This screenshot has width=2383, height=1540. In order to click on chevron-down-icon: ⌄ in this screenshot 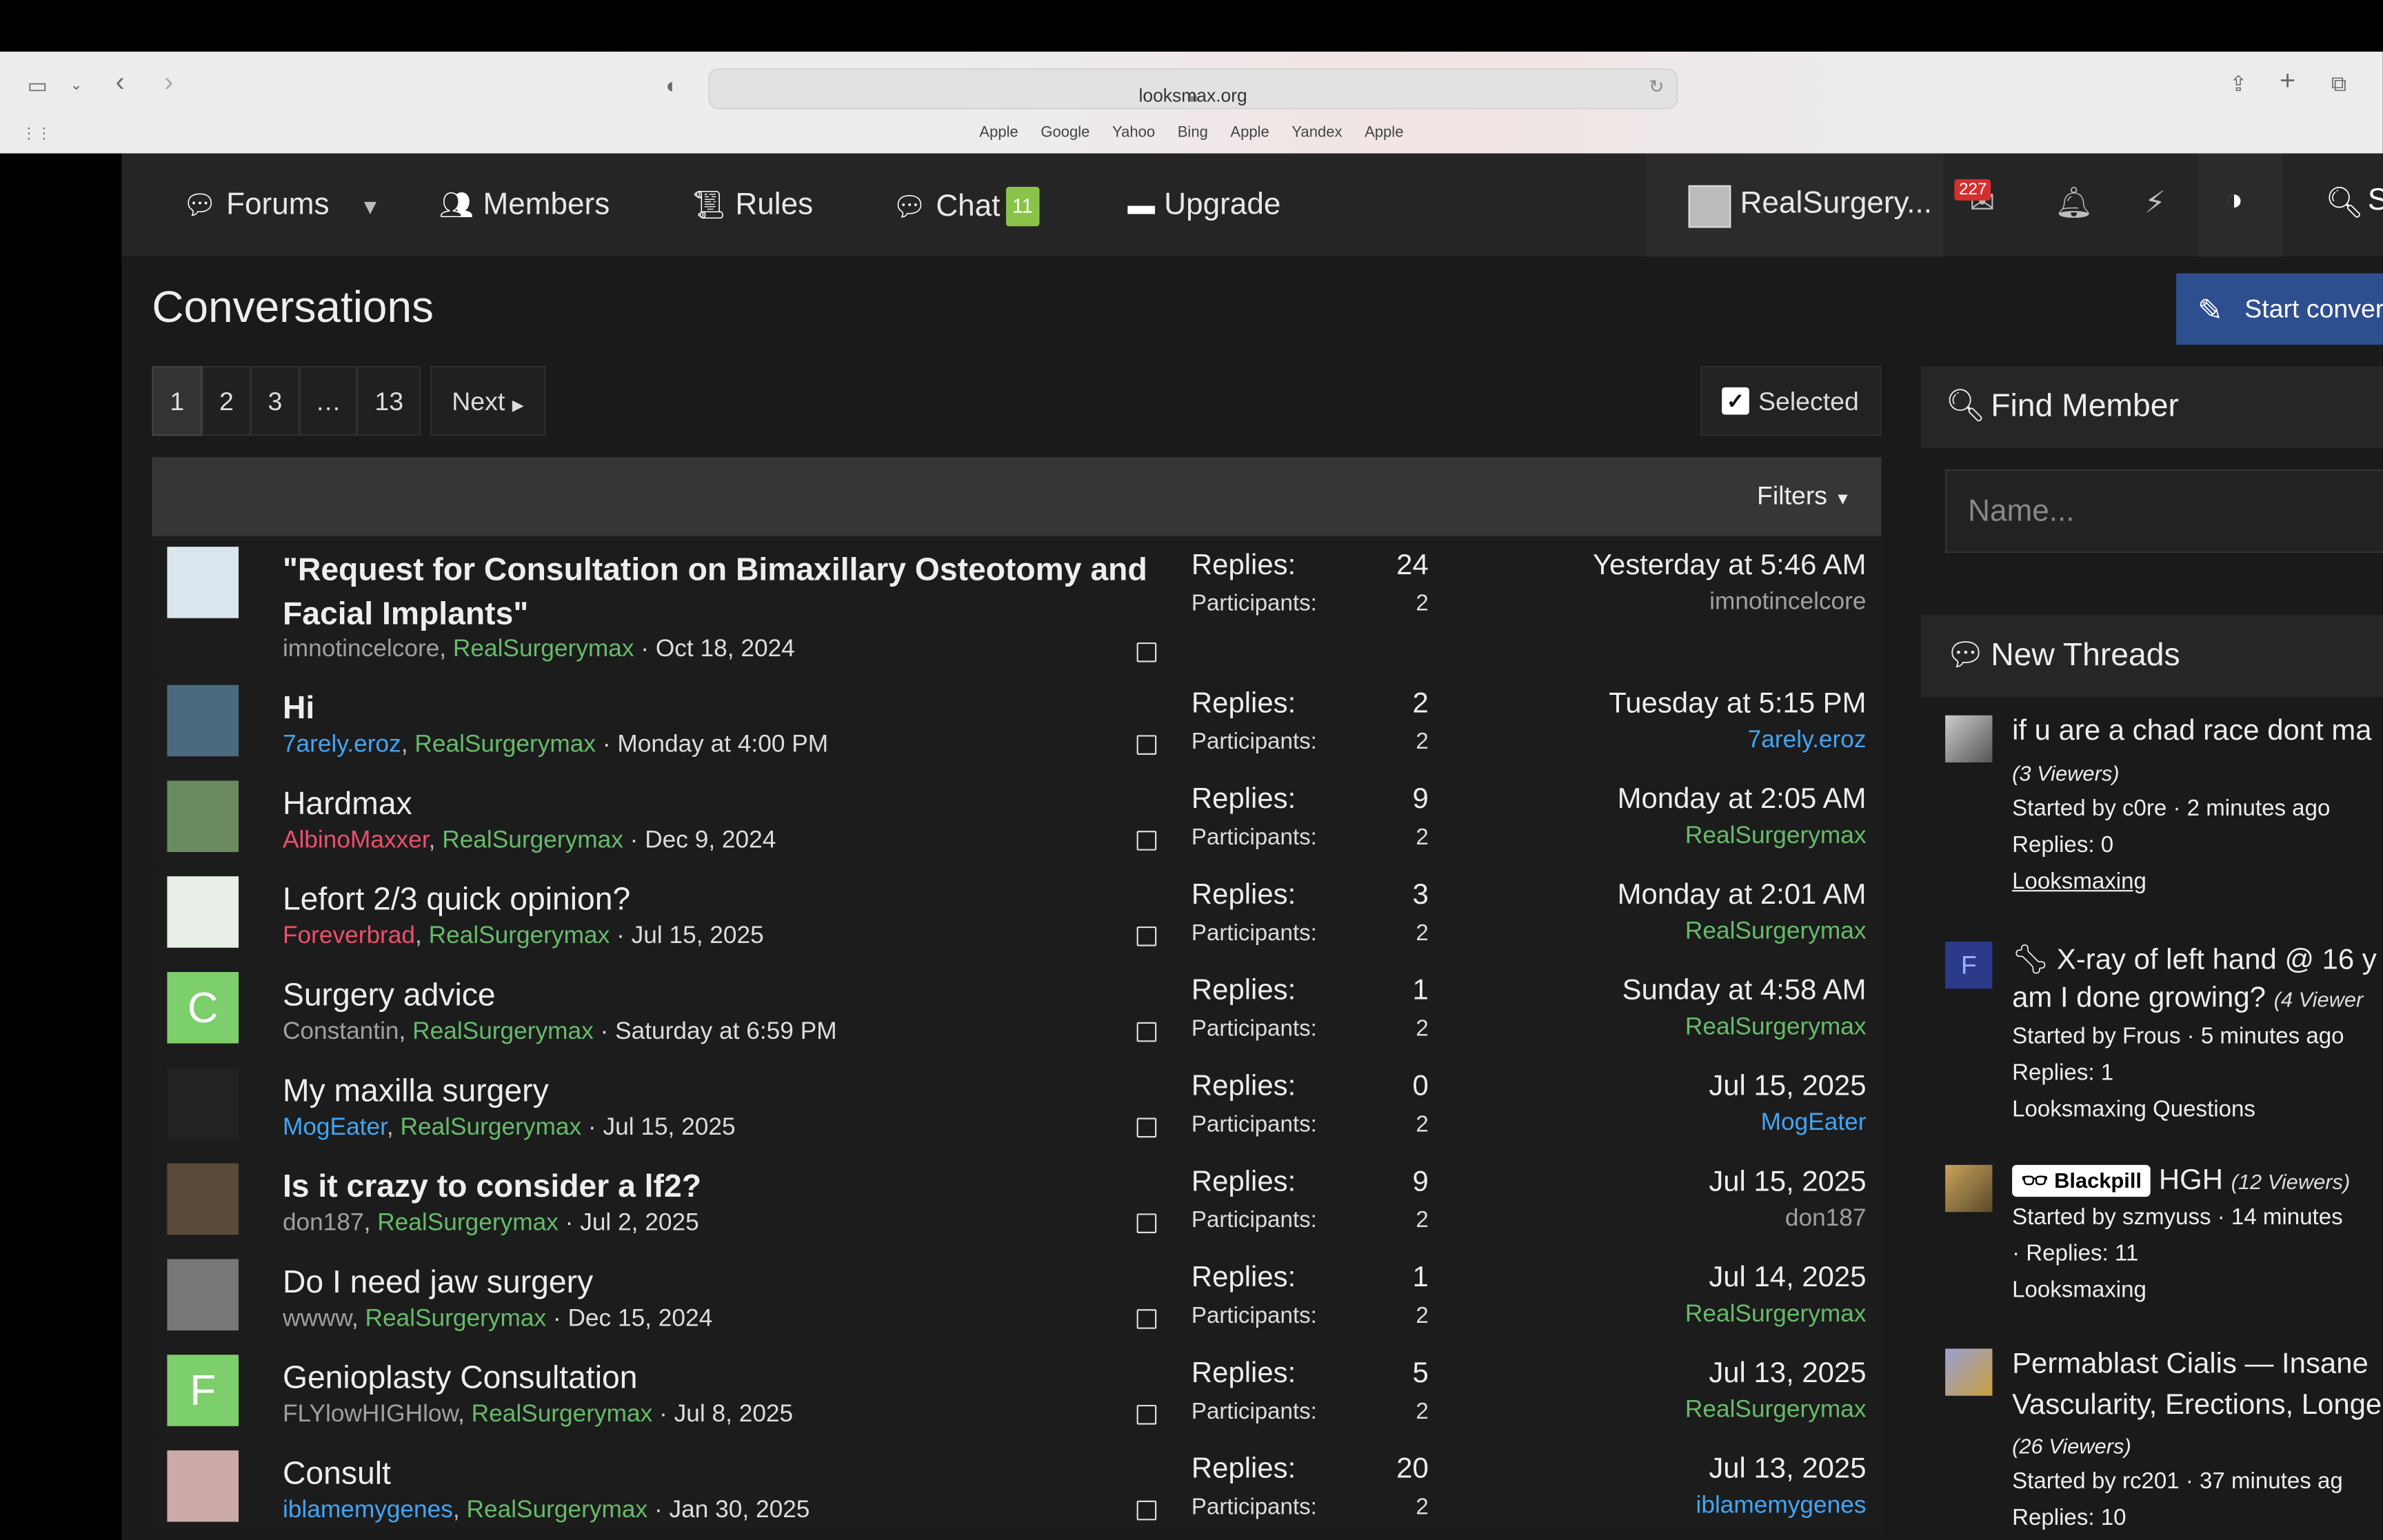, I will do `click(76, 87)`.